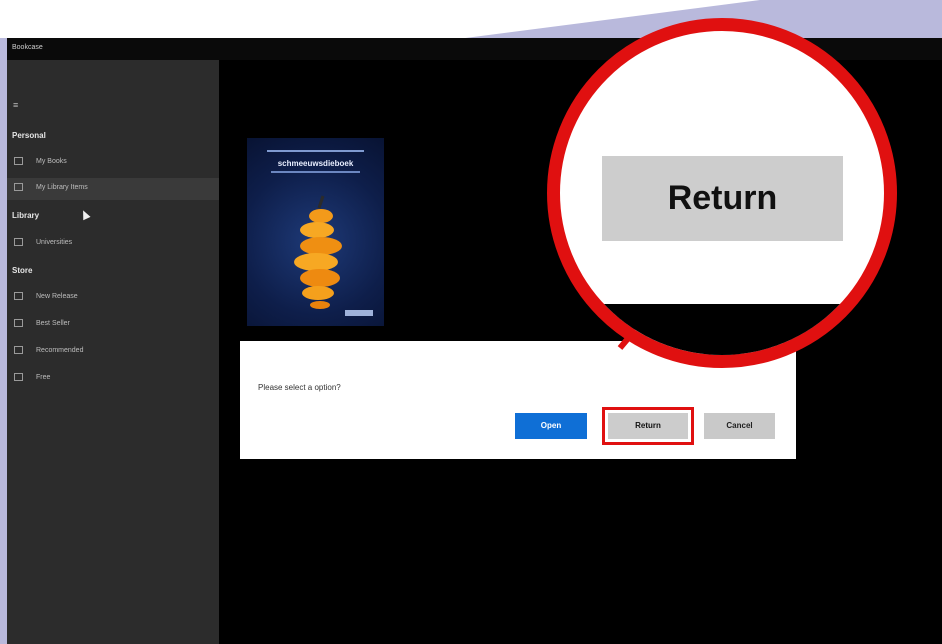 The image size is (942, 644). Describe the element at coordinates (62, 187) in the screenshot. I see `sidebar-item-label: My Library Items` at that location.